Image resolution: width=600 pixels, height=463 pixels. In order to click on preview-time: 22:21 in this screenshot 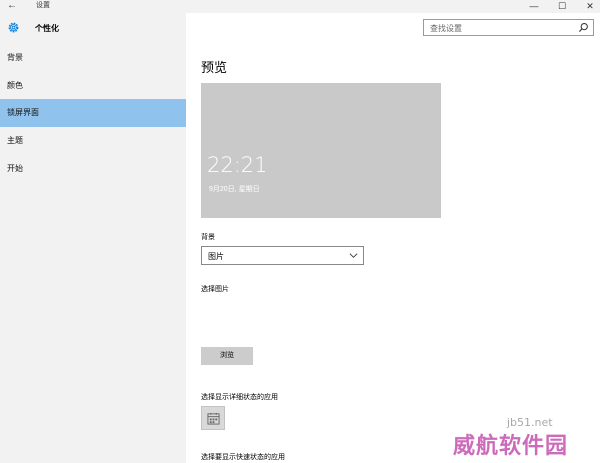, I will do `click(237, 165)`.